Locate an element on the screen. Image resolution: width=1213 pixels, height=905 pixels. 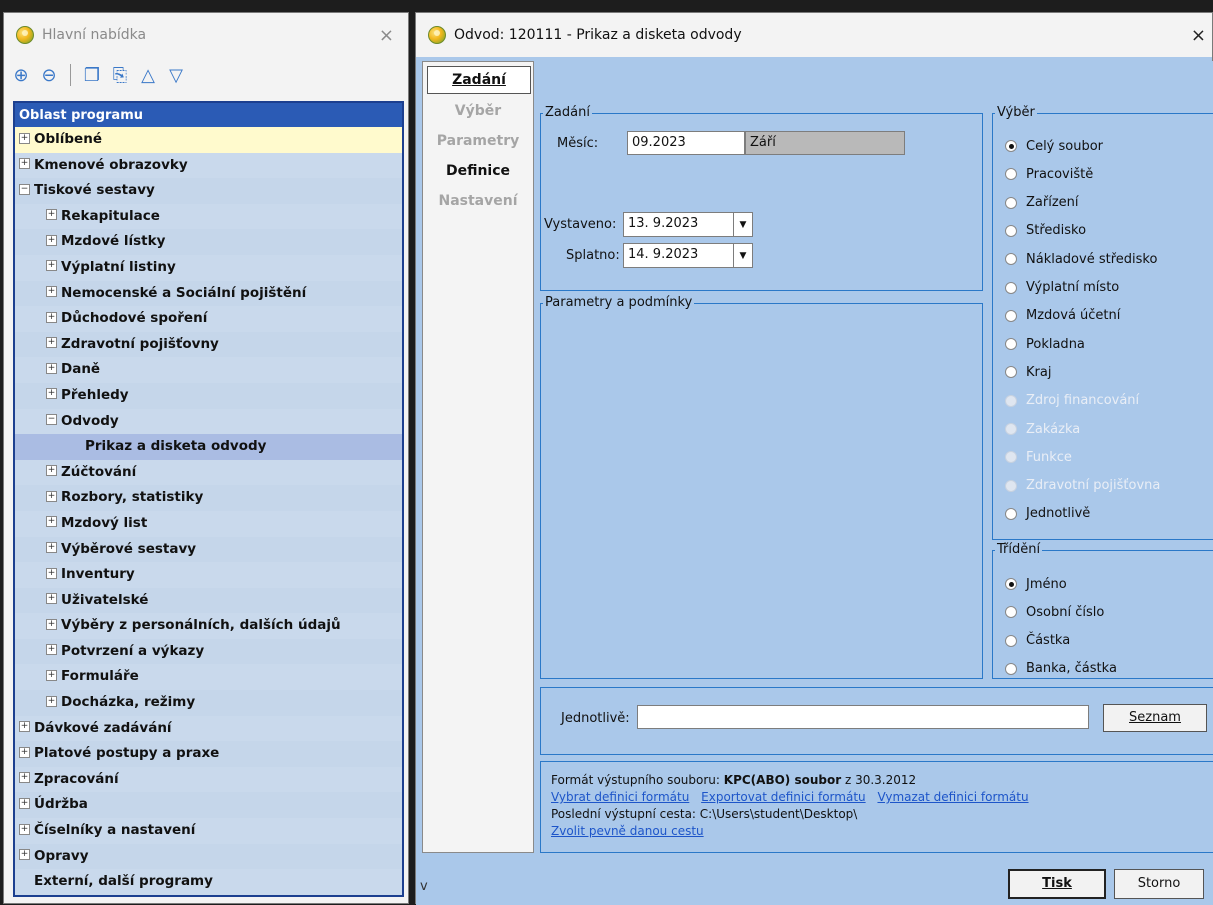
tree-item: + Kmenové obrazovky is located at coordinates (208, 166).